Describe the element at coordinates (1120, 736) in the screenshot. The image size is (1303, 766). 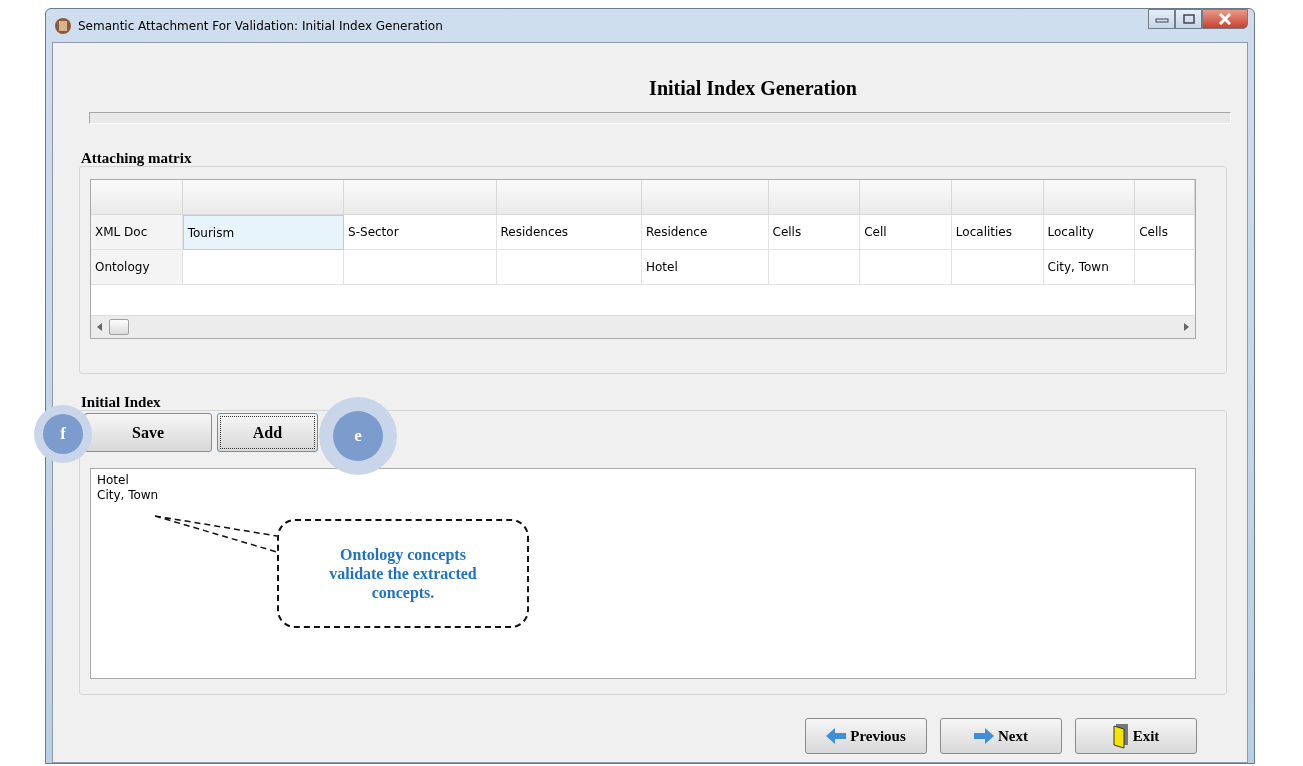
I see `door-icon` at that location.